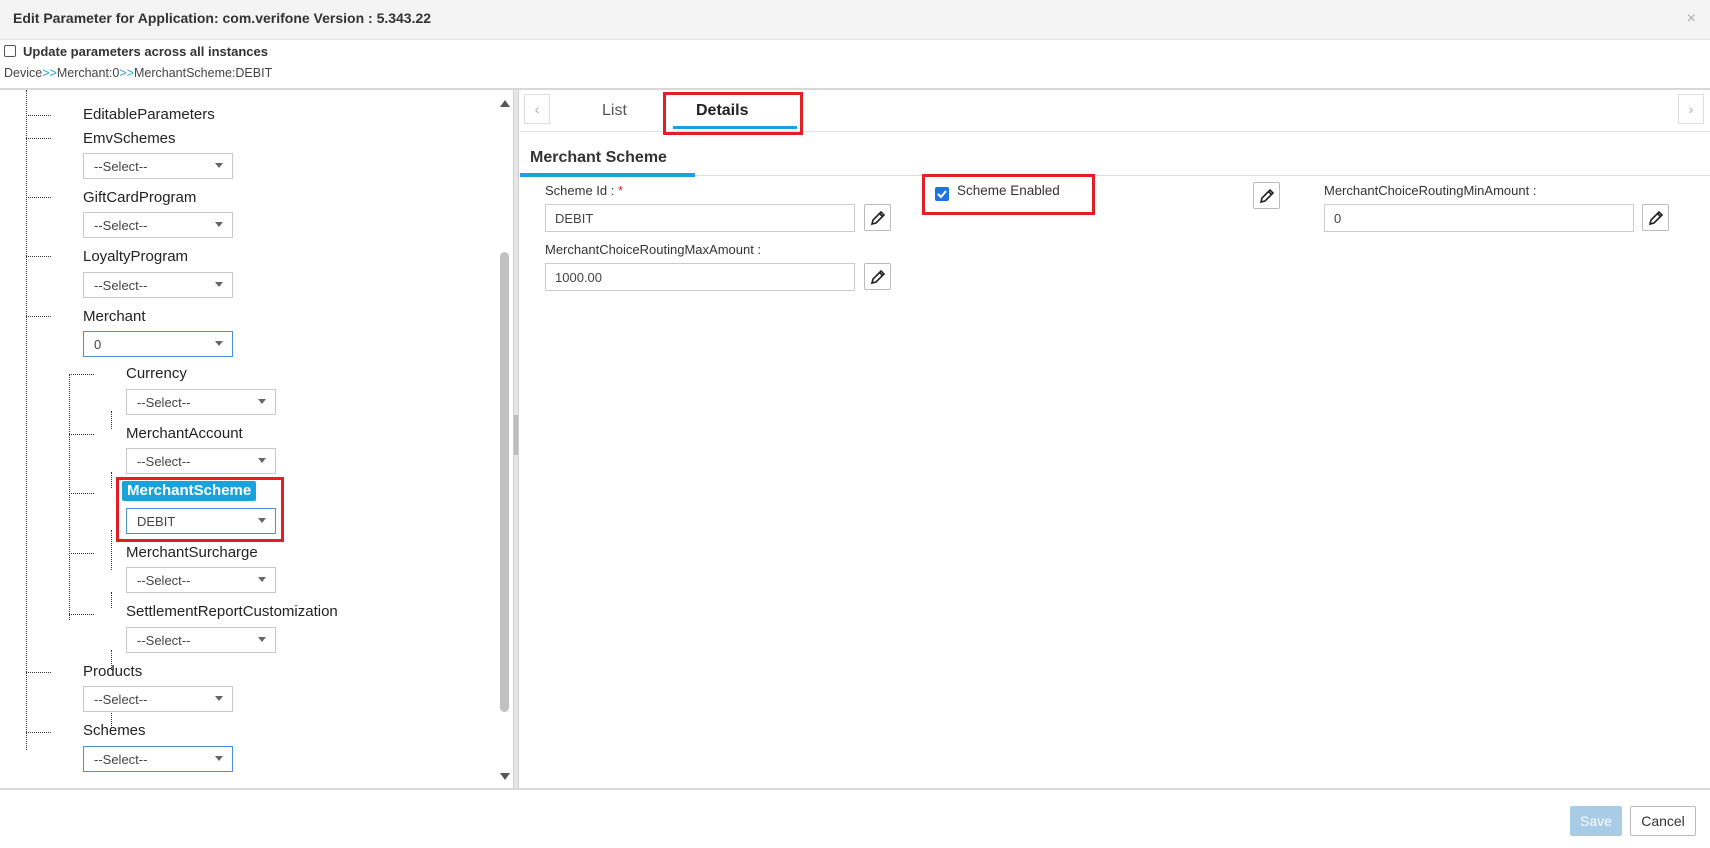  I want to click on loyalty-program-select: --Select--, so click(158, 285).